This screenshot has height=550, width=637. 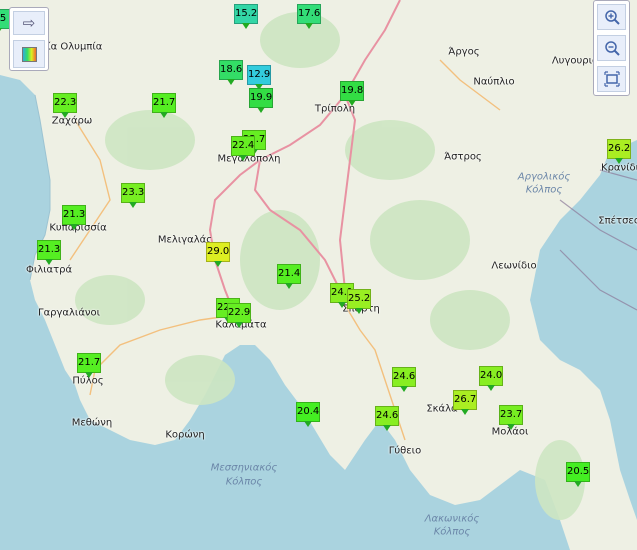 I want to click on station-value: 17.6, so click(x=309, y=13).